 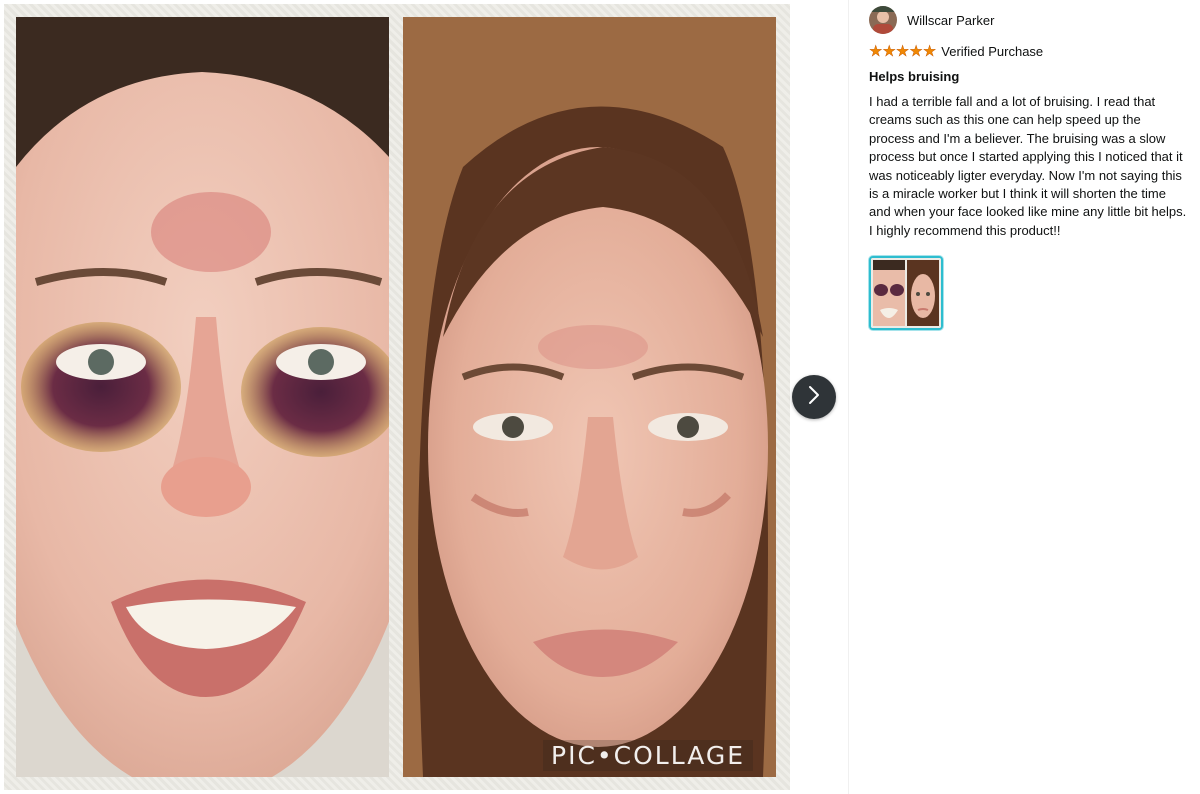 I want to click on pic-collage-watermark: PIC•COLLAGE, so click(x=648, y=755).